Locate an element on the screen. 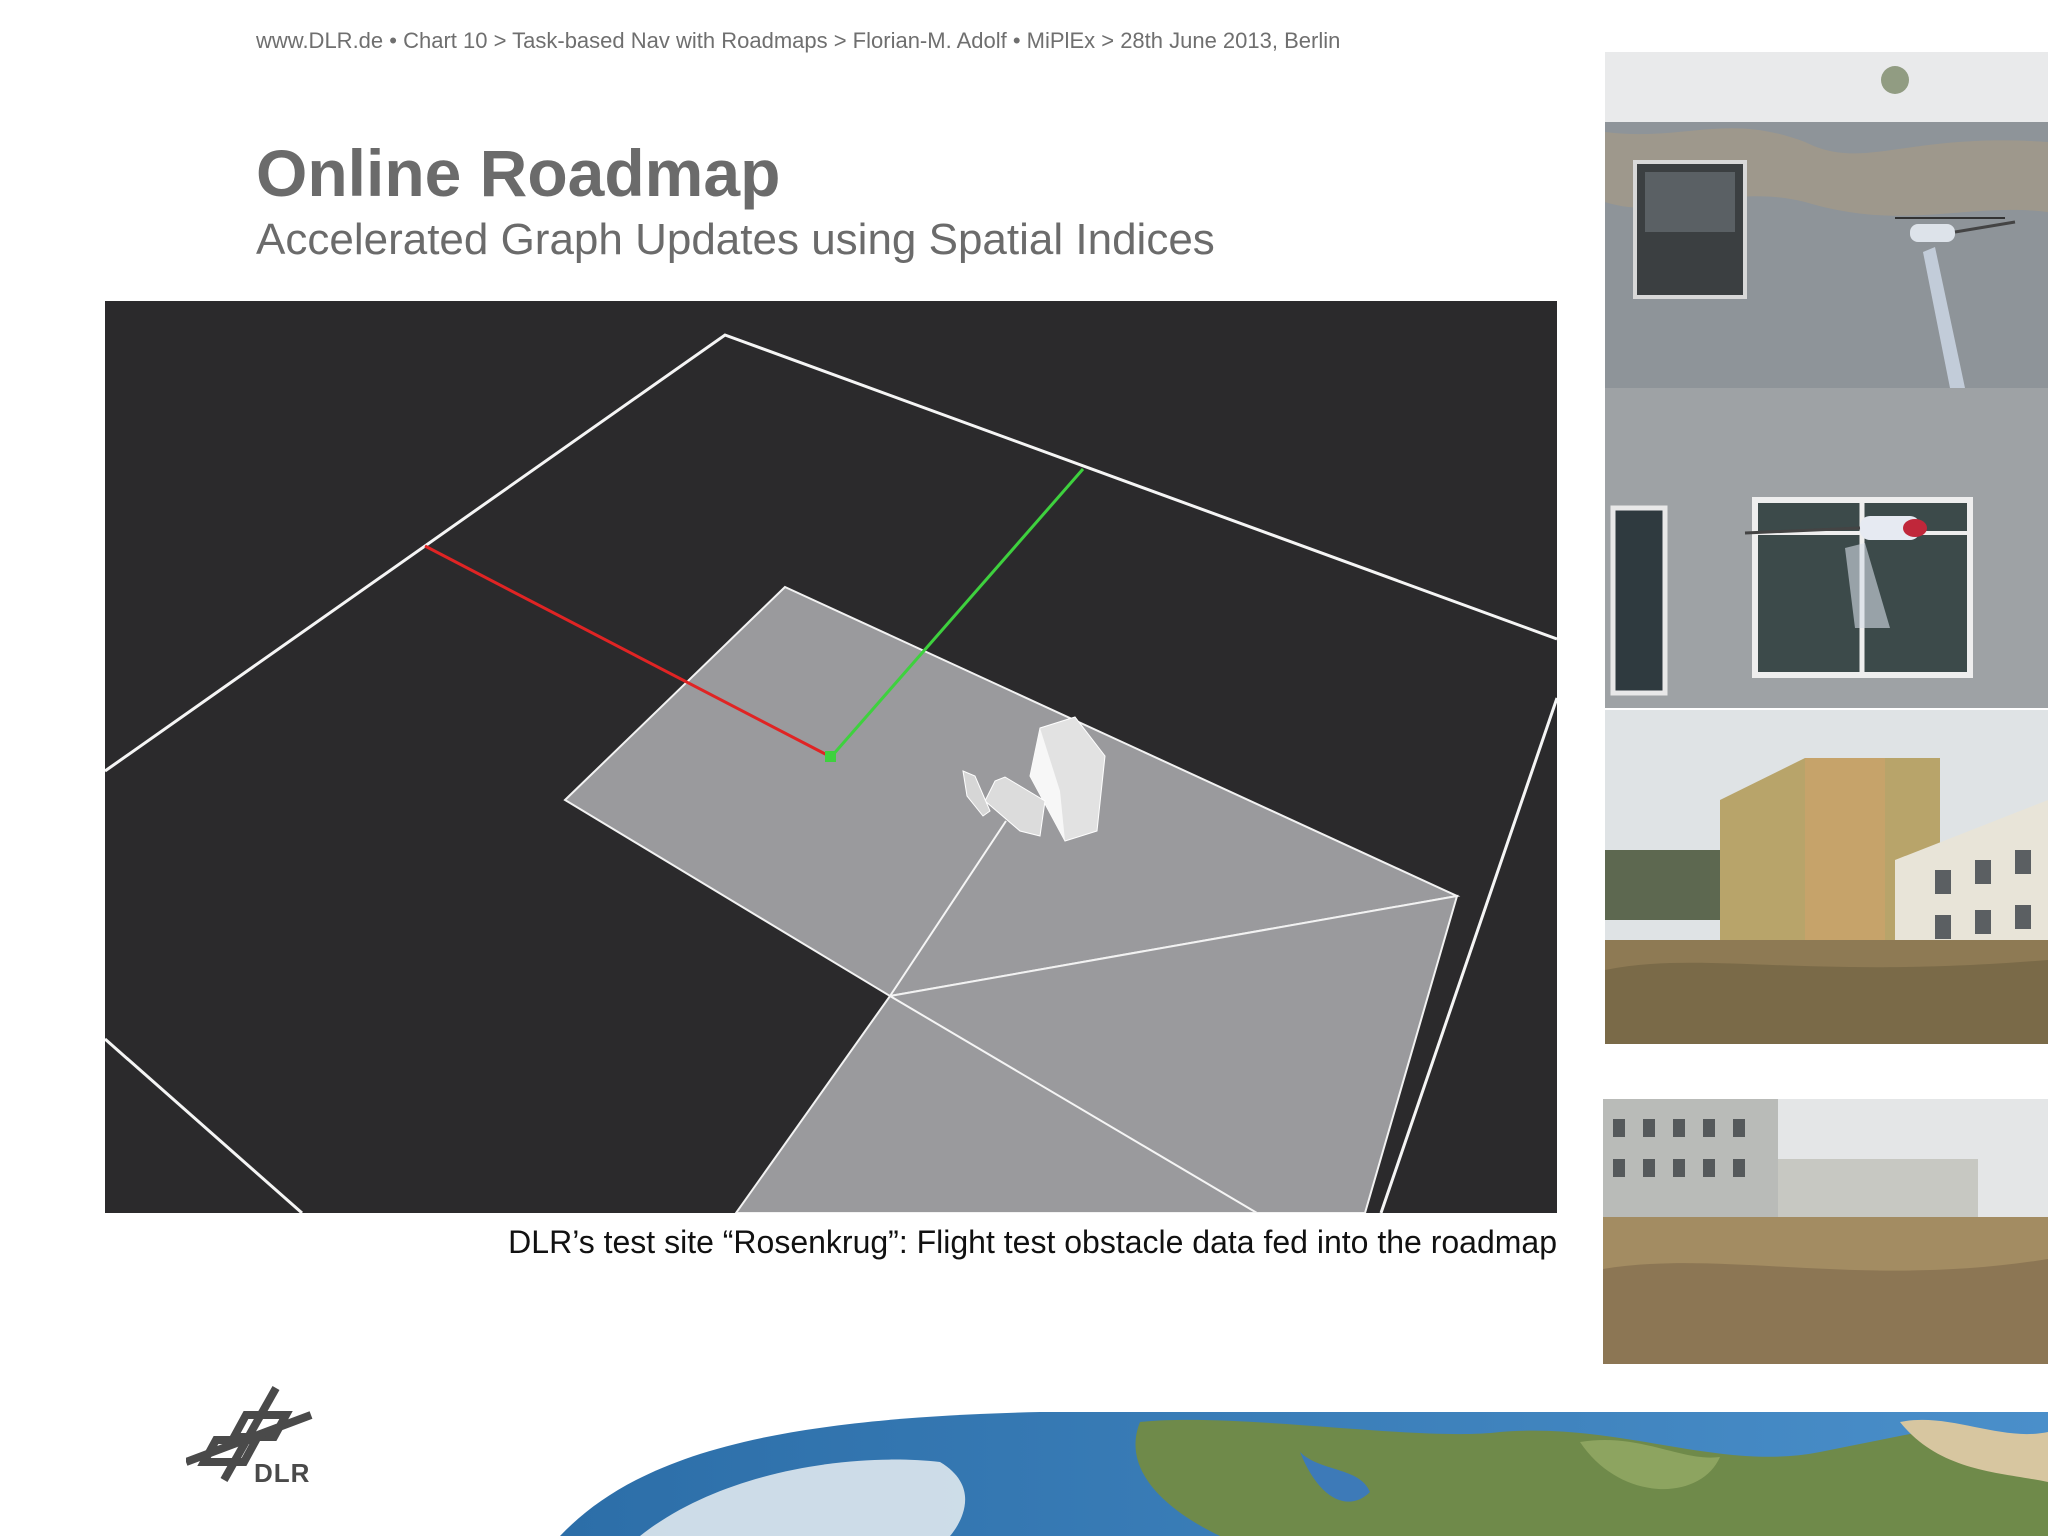 Image resolution: width=2048 pixels, height=1536 pixels. bounding-box-left-bottom is located at coordinates (204, 1125).